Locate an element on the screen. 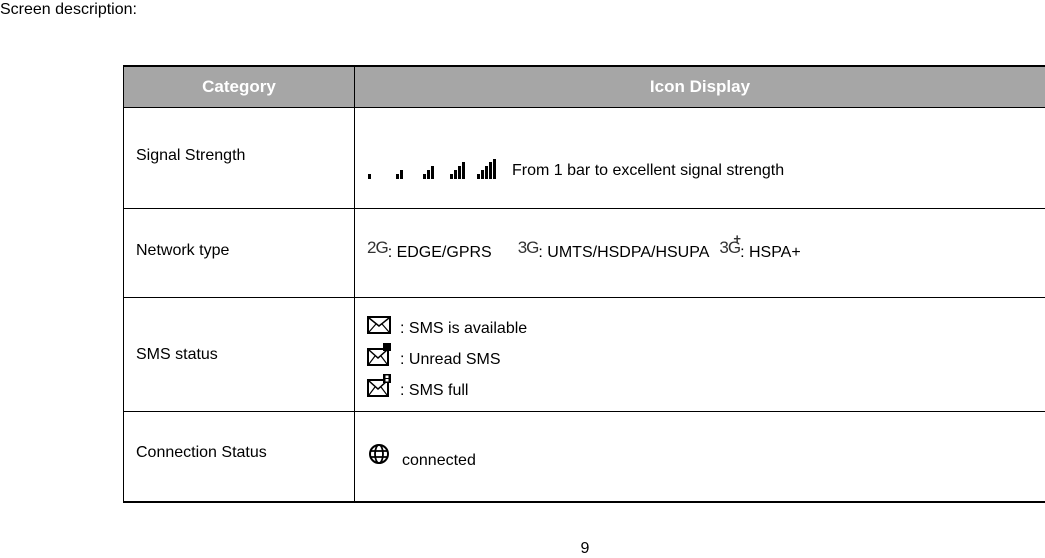 The image size is (1045, 558). list-item: : SMS is available is located at coordinates (706, 322).